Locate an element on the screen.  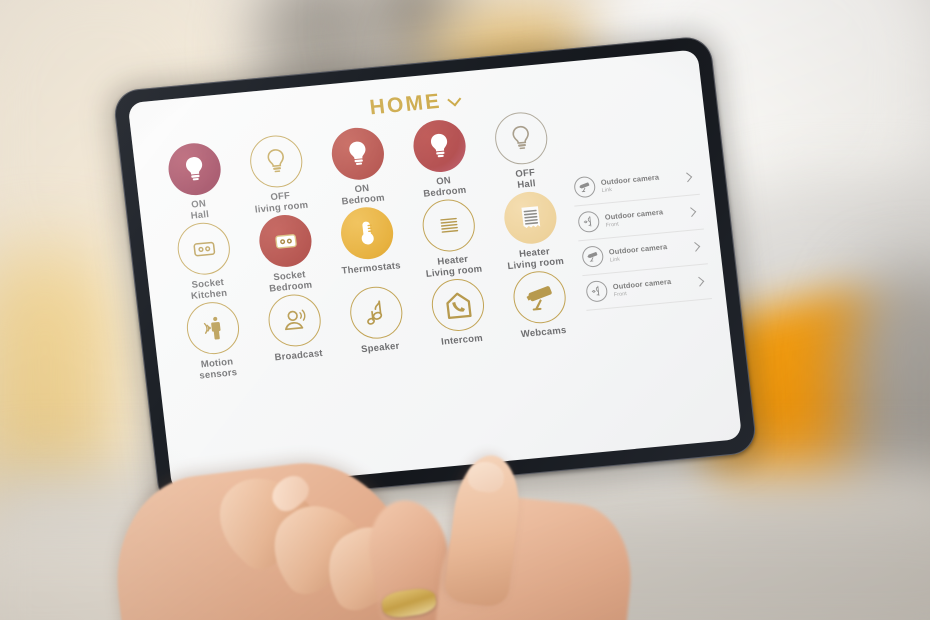
tile-webcams: Webcams is located at coordinates (541, 310).